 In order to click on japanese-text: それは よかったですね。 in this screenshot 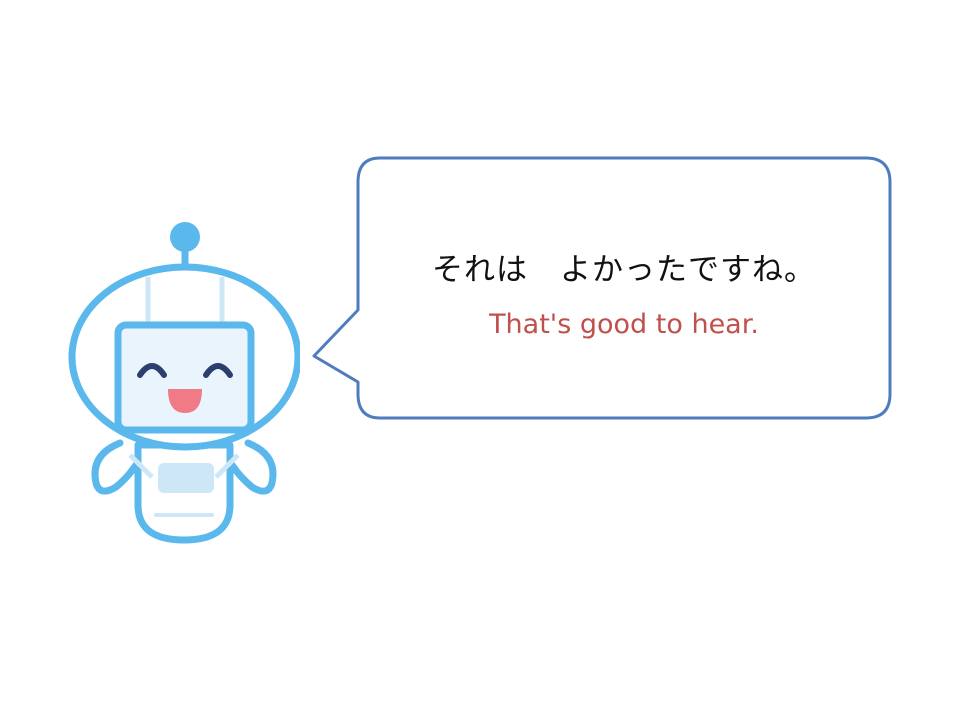, I will do `click(624, 270)`.